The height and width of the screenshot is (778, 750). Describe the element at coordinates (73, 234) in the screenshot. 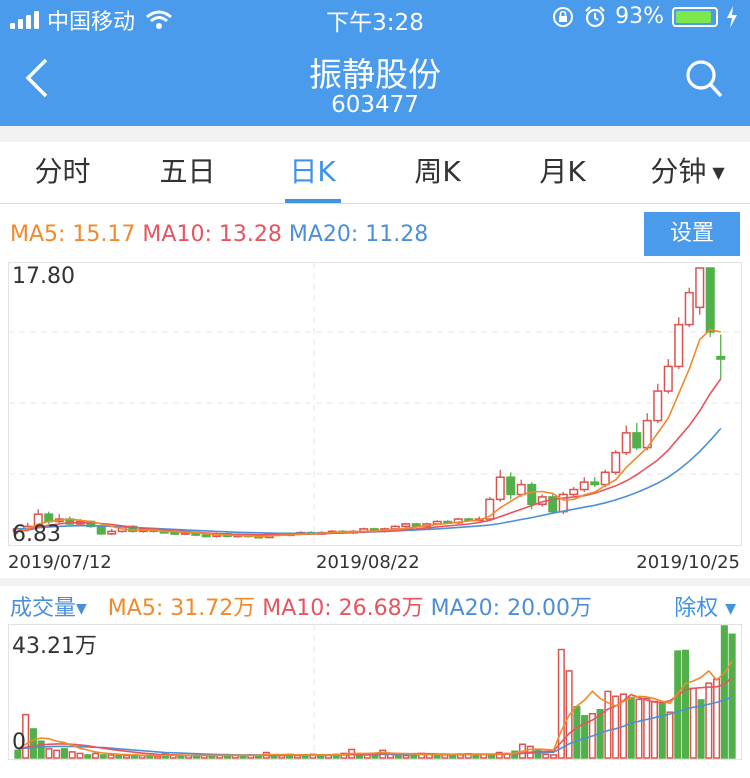

I see `ma5-value: MA5: 15.17` at that location.